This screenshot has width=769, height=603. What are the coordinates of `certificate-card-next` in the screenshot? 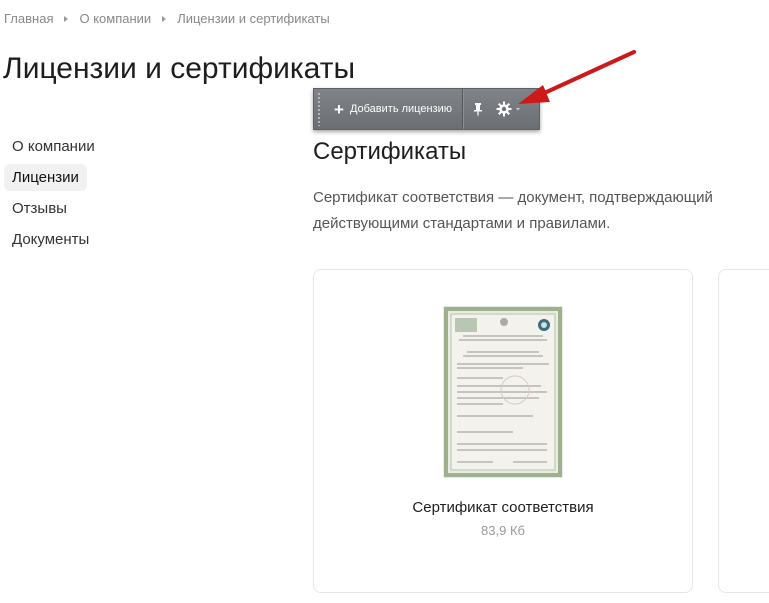 It's located at (743, 431).